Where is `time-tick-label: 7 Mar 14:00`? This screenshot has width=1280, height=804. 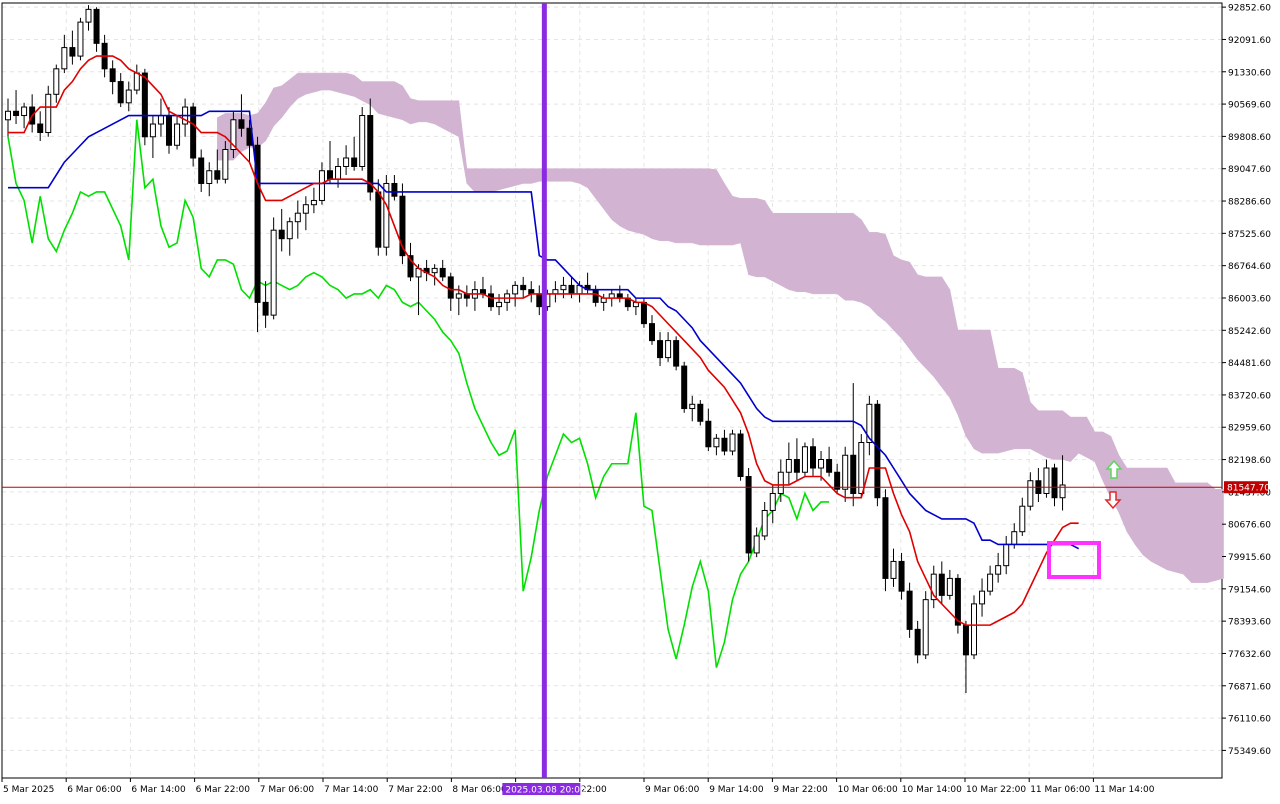
time-tick-label: 7 Mar 14:00 is located at coordinates (351, 790).